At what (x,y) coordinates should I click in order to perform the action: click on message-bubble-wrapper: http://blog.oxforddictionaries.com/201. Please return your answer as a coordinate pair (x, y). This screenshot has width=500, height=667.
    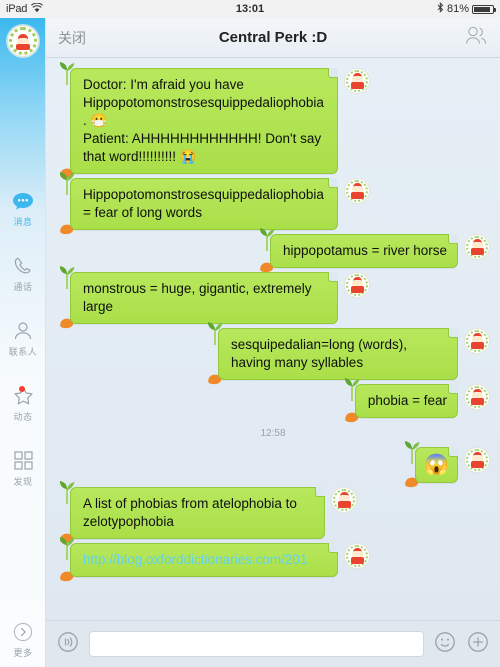
    Looking at the image, I should click on (197, 559).